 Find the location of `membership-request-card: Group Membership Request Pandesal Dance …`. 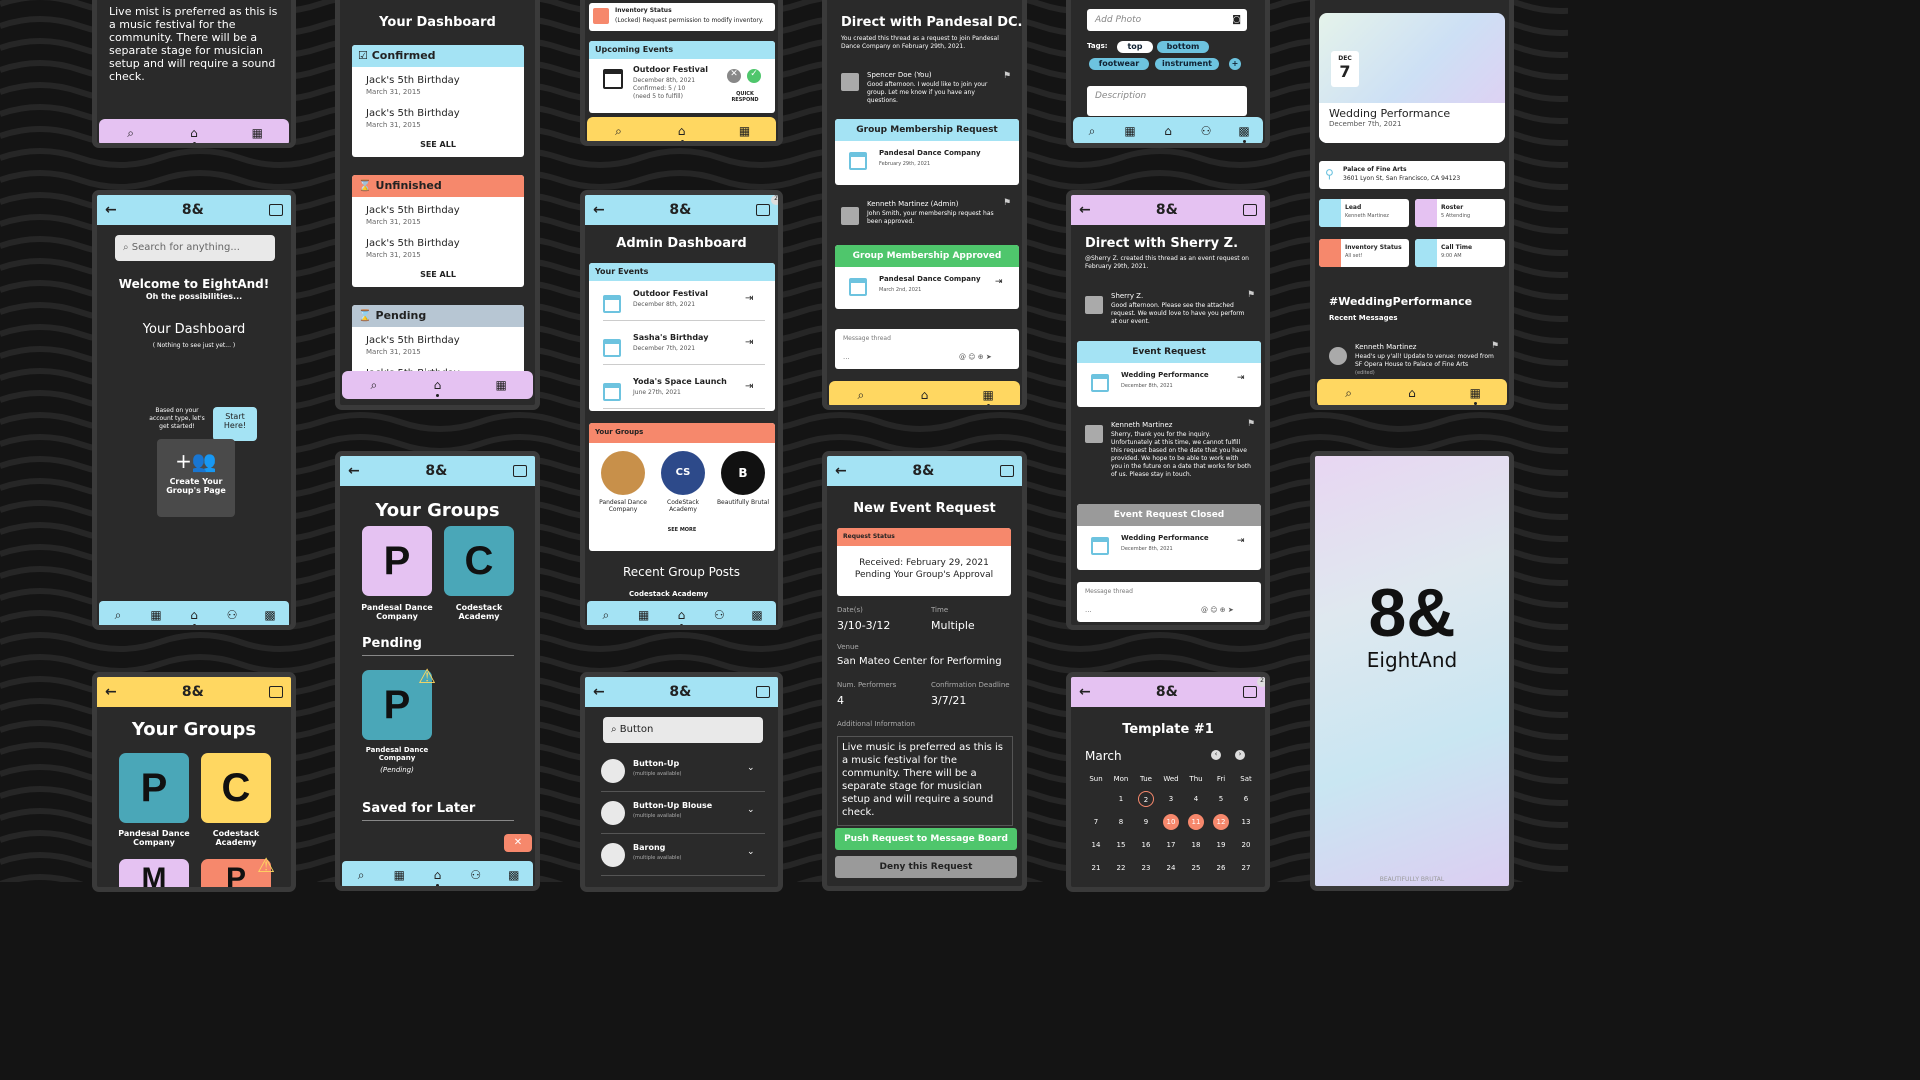

membership-request-card: Group Membership Request Pandesal Dance … is located at coordinates (927, 152).